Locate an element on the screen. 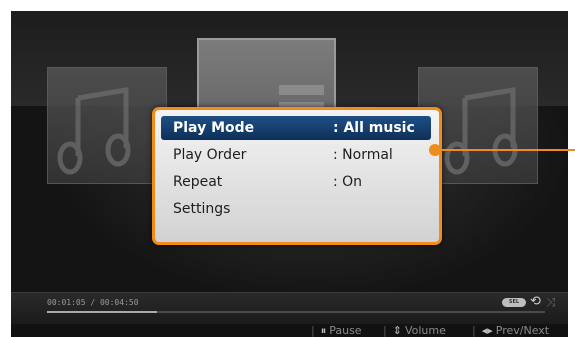  menu-item-value: : On is located at coordinates (348, 182).